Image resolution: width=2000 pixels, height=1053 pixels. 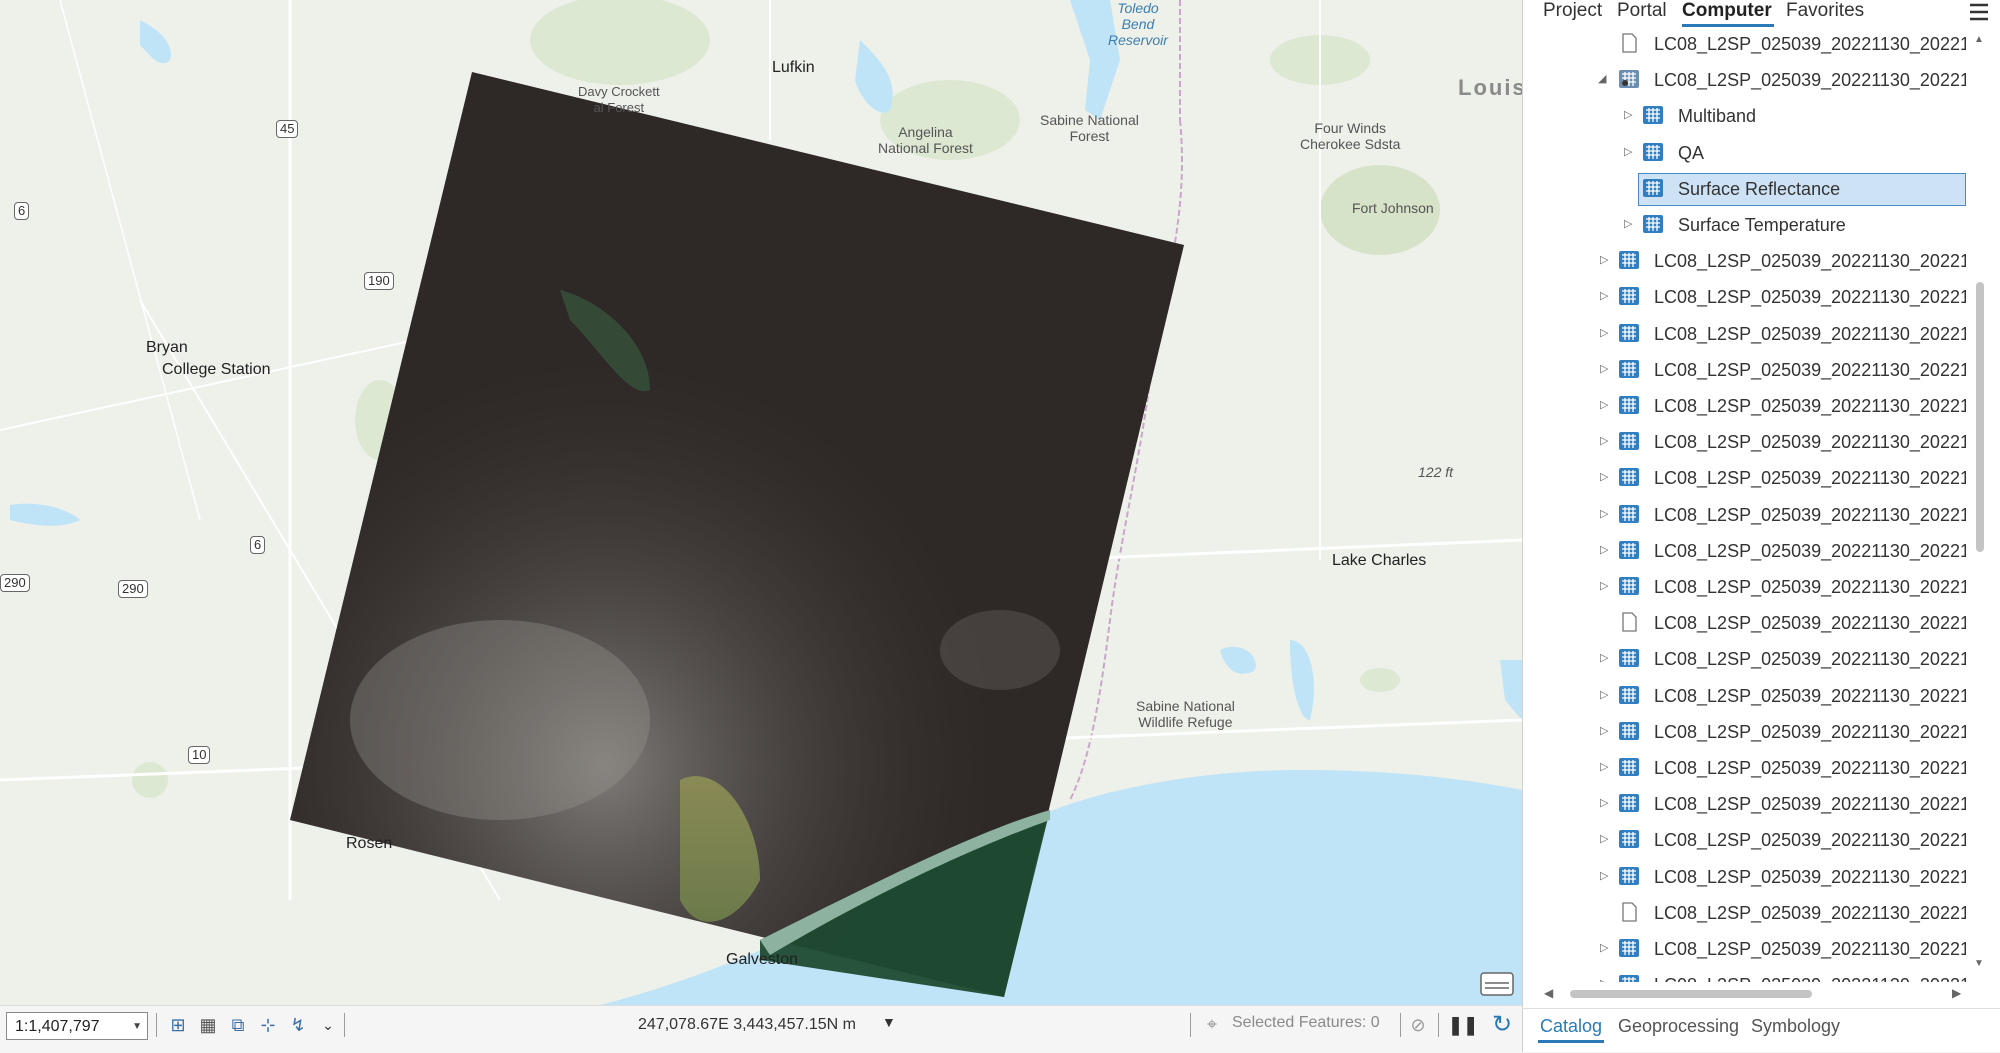 What do you see at coordinates (1572, 11) in the screenshot?
I see `tab-project: Project` at bounding box center [1572, 11].